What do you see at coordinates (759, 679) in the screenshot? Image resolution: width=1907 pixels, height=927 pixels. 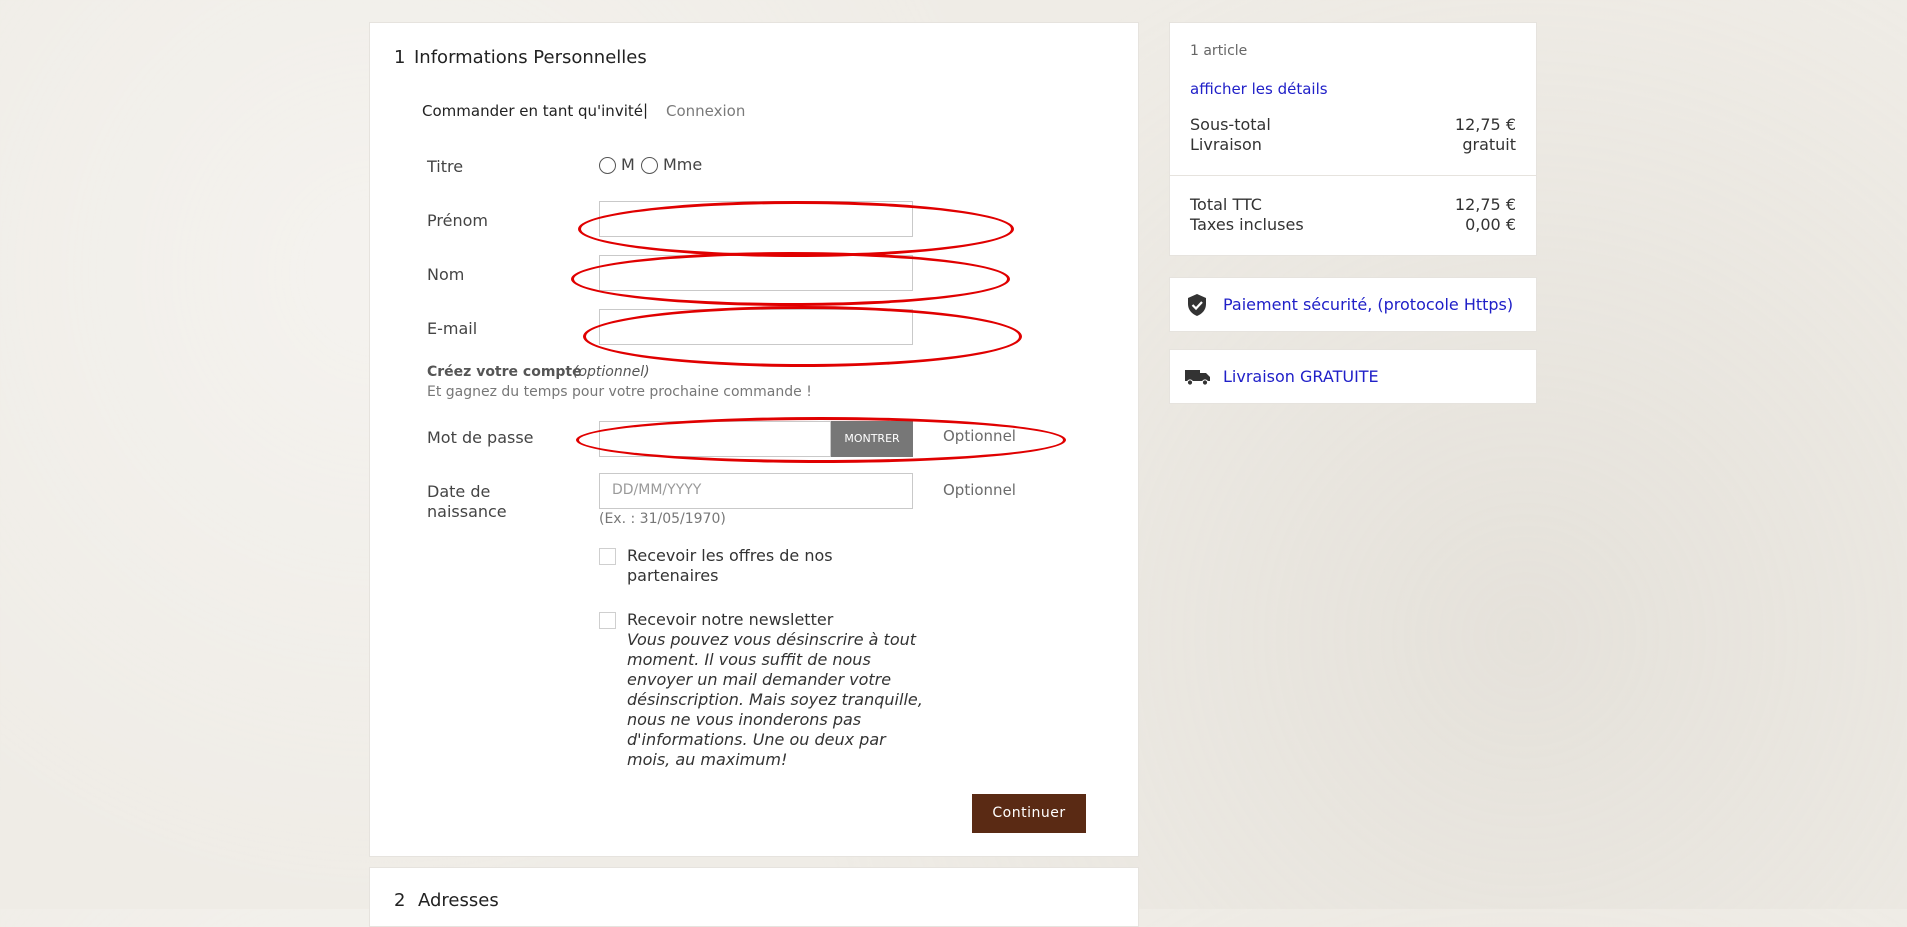 I see `newsletter-line: envoyer un mail demander votre` at bounding box center [759, 679].